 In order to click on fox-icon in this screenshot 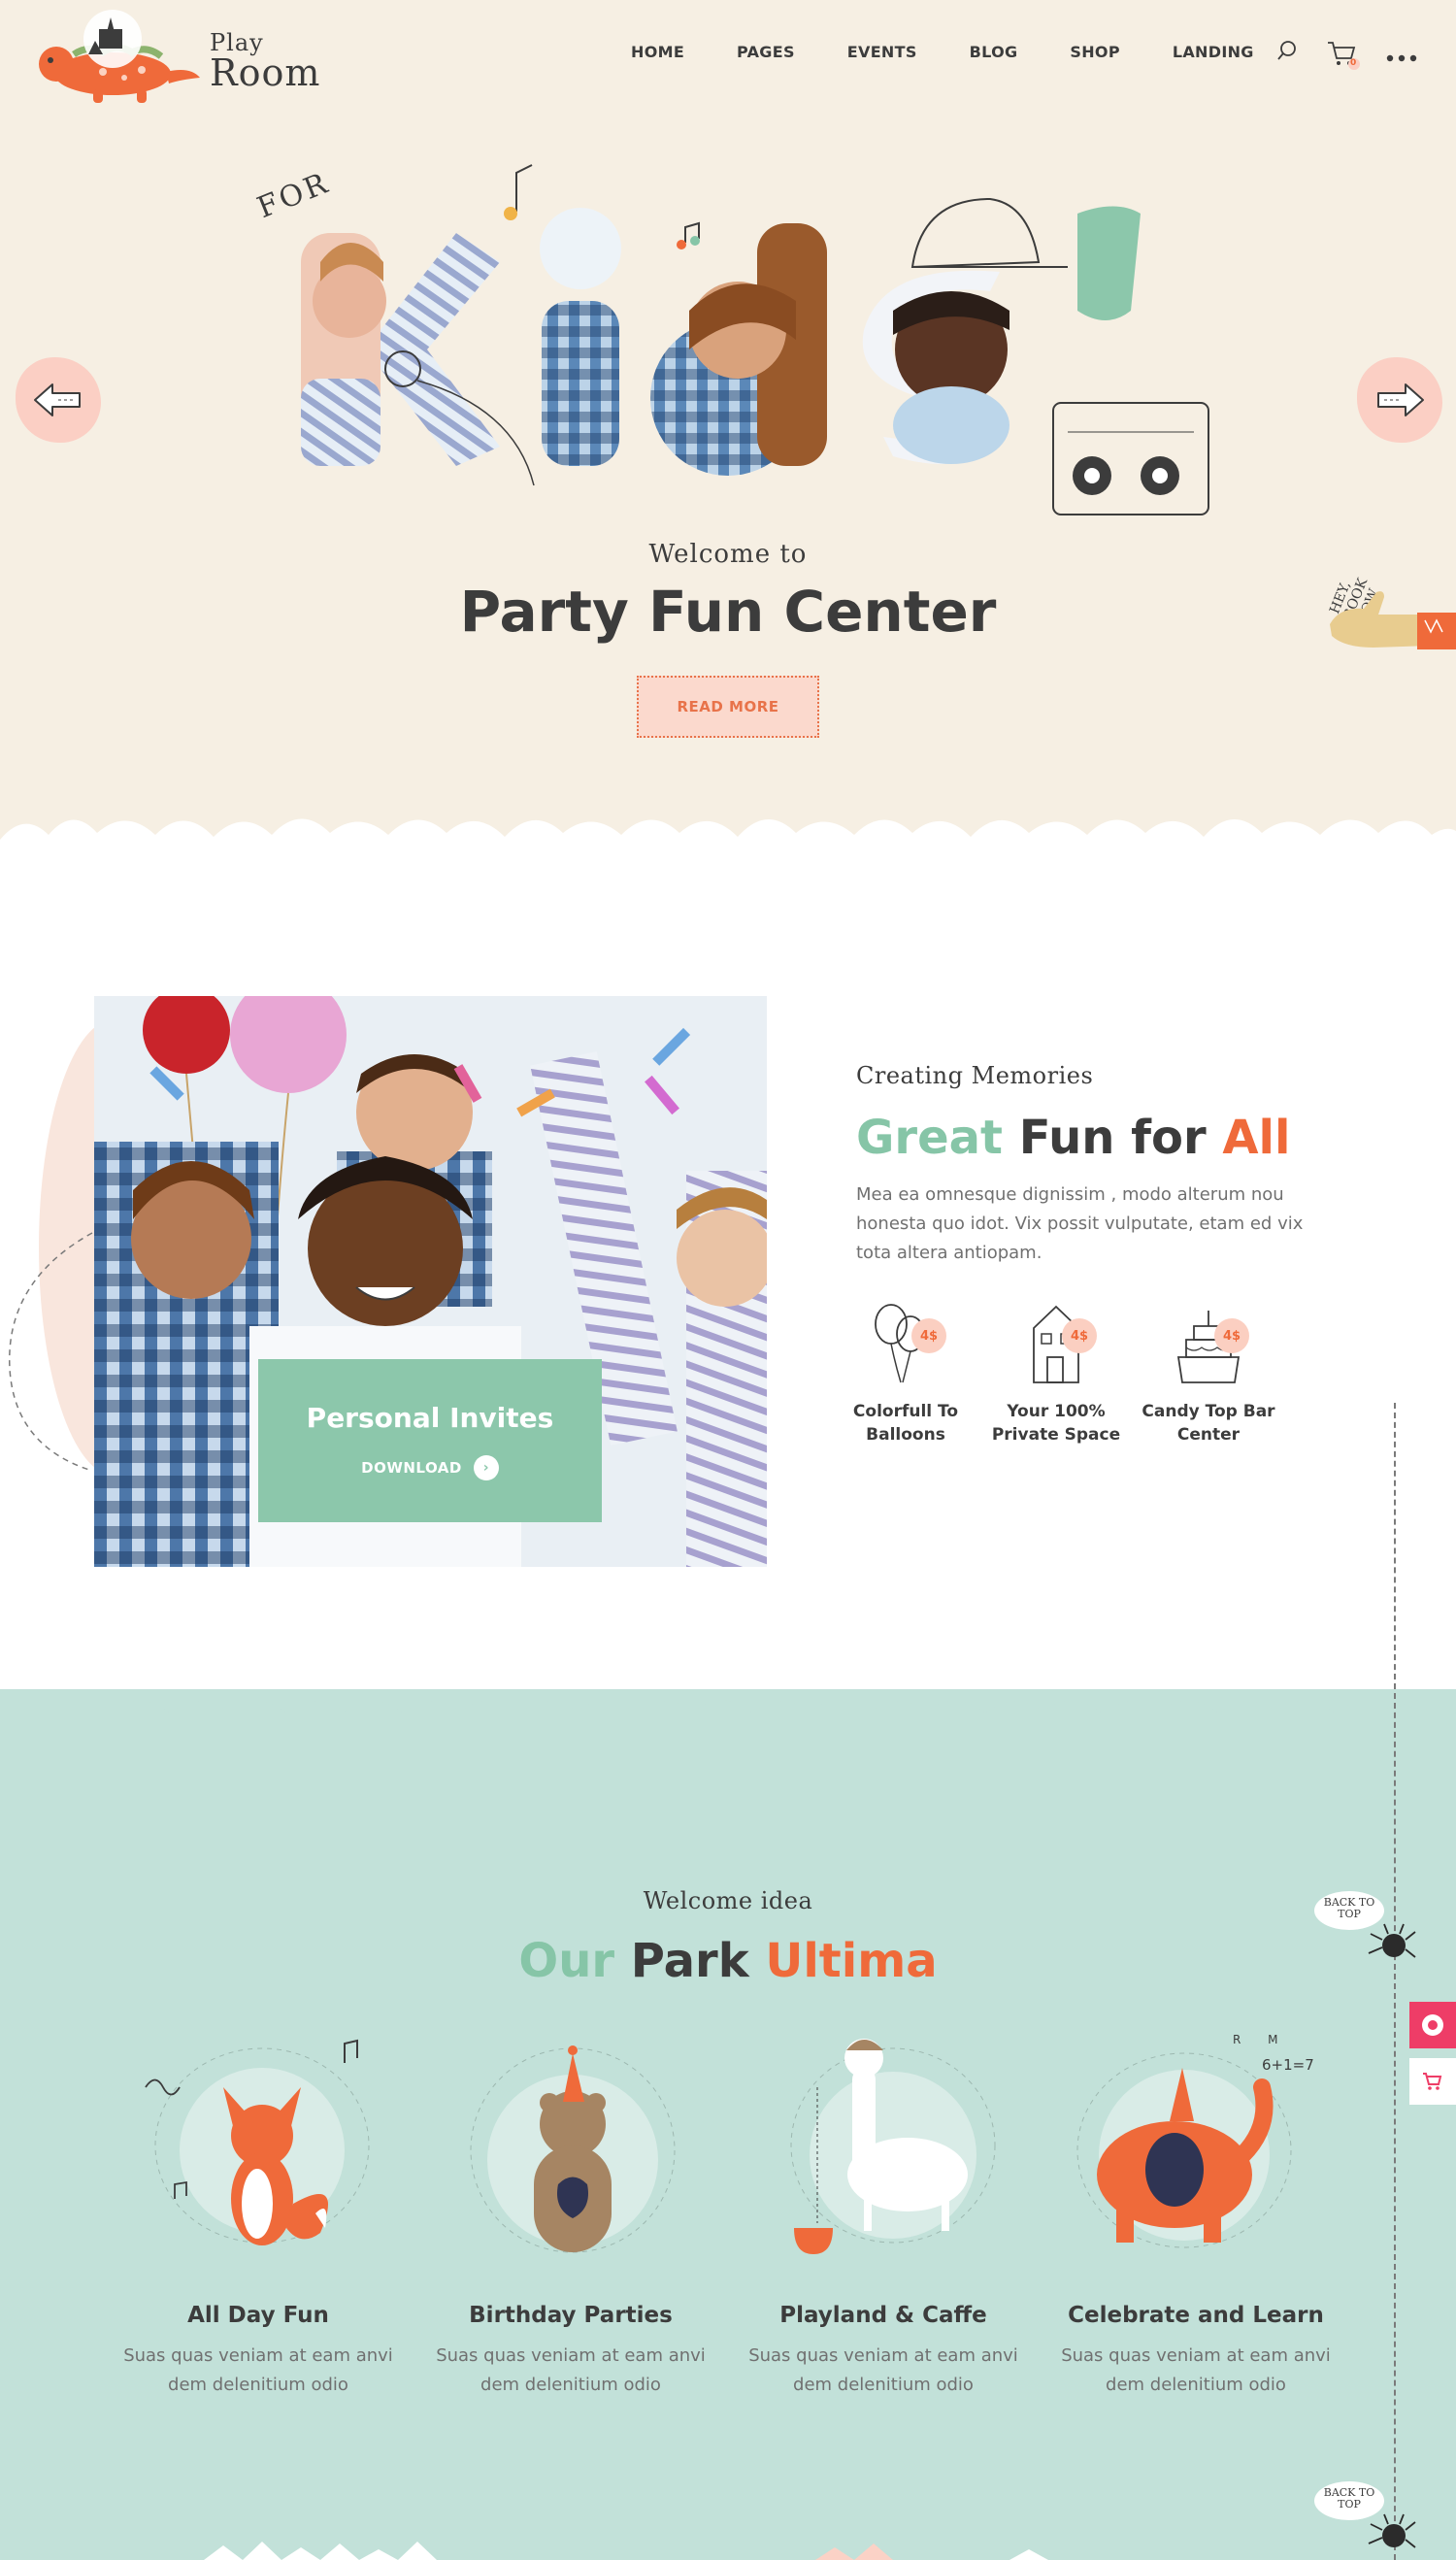, I will do `click(257, 2142)`.